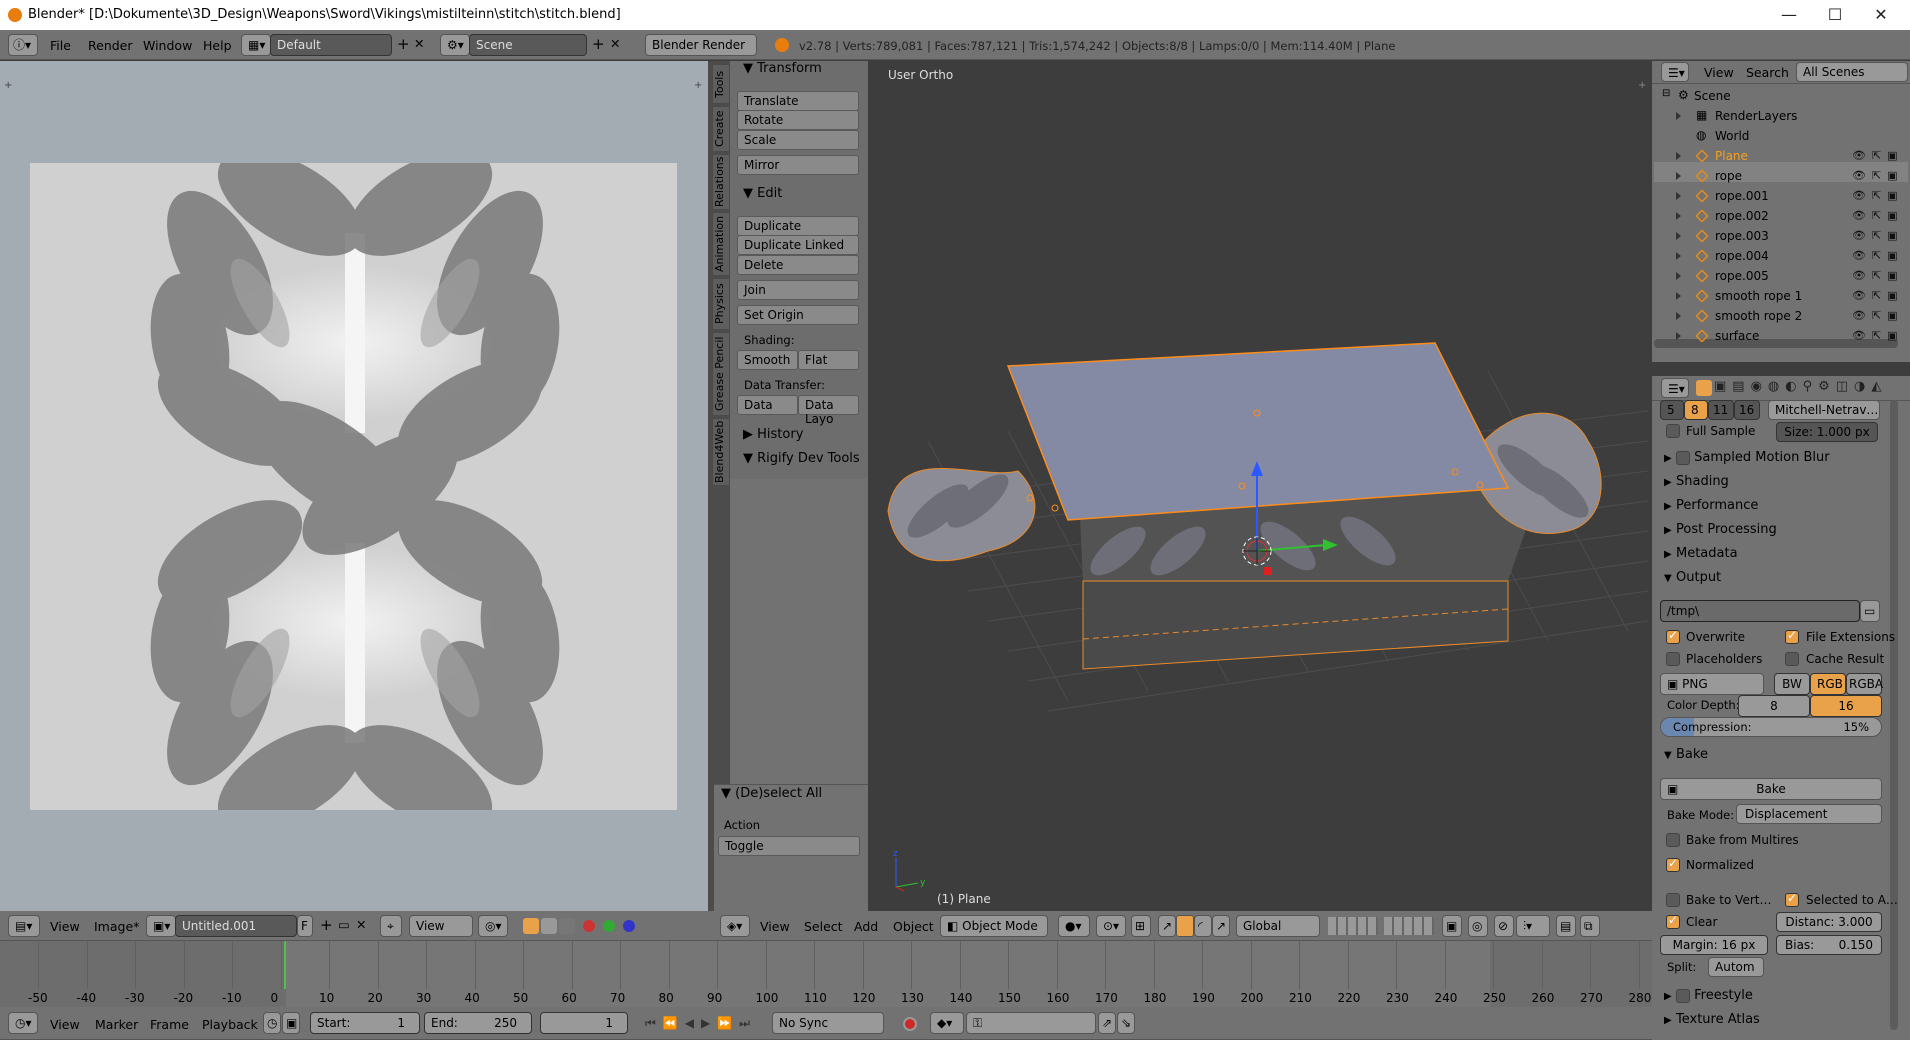  Describe the element at coordinates (798, 120) in the screenshot. I see `rotate-button: Rotate` at that location.